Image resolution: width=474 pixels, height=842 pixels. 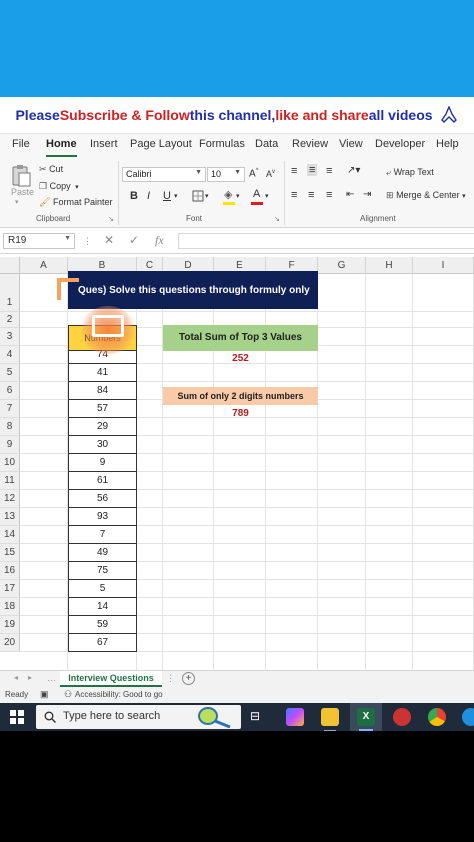 I want to click on orientation-icon: ↗▾, so click(x=353, y=170).